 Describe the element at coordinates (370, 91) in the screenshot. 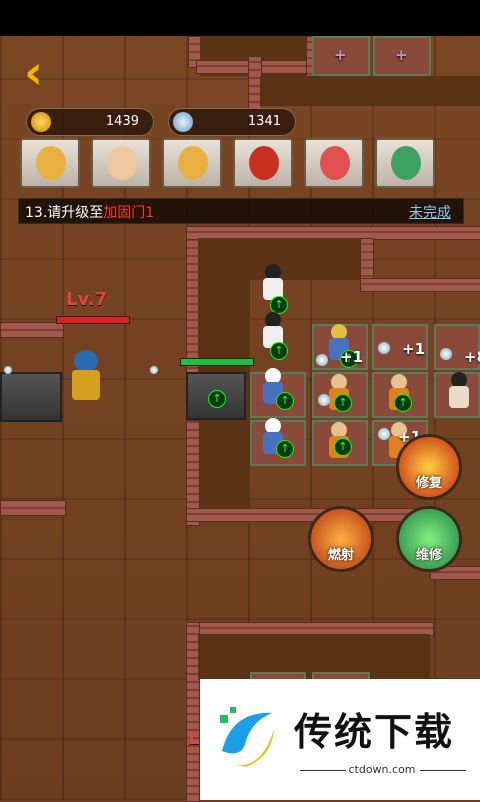

I see `room-floor` at that location.